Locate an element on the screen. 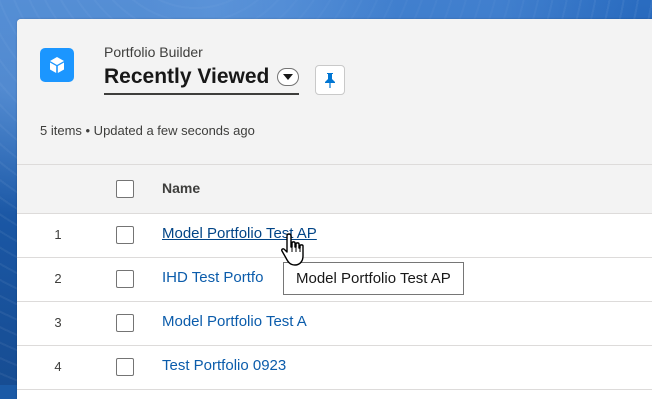 This screenshot has height=399, width=652. list-meta-status: 5 items • Updated a few seconds ago is located at coordinates (147, 130).